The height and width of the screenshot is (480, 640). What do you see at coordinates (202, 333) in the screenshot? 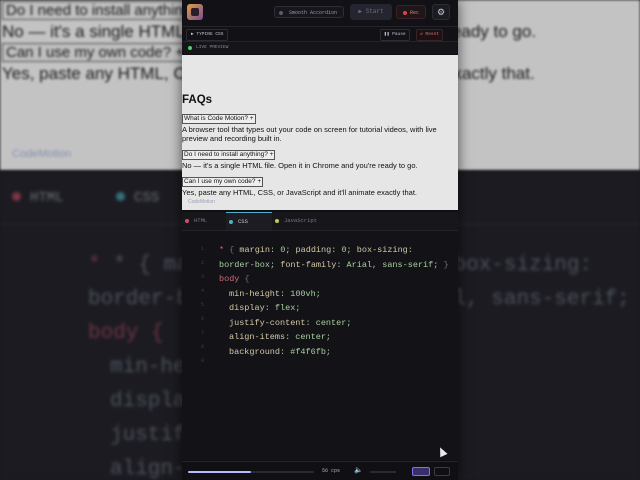
I see `line-number: 7` at bounding box center [202, 333].